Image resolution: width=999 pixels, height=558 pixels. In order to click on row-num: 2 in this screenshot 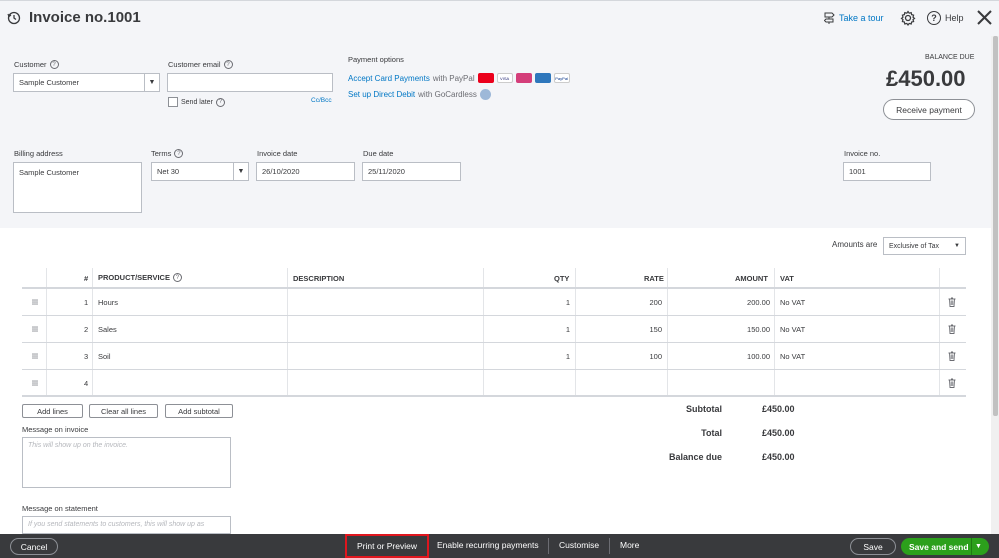, I will do `click(86, 329)`.